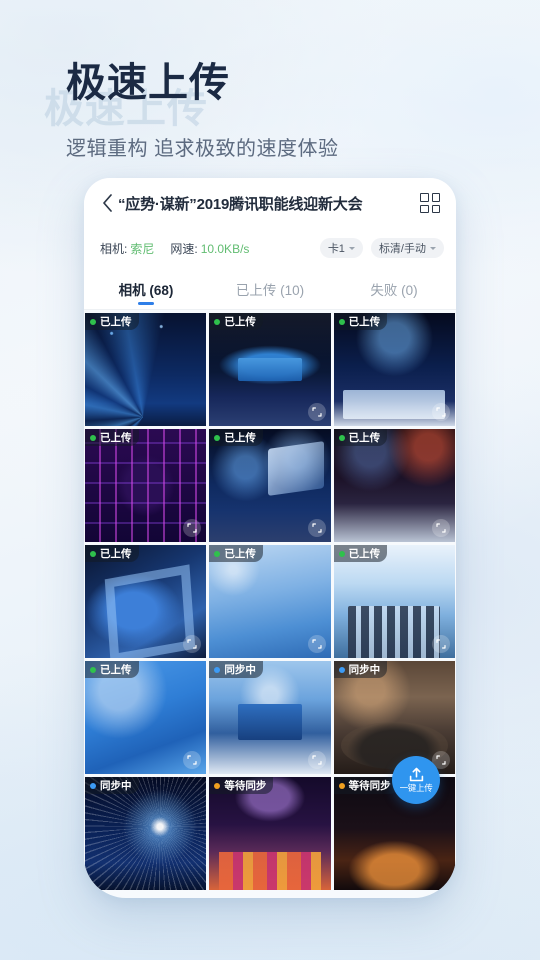  I want to click on quality-mode-label: 标清/手动, so click(402, 249).